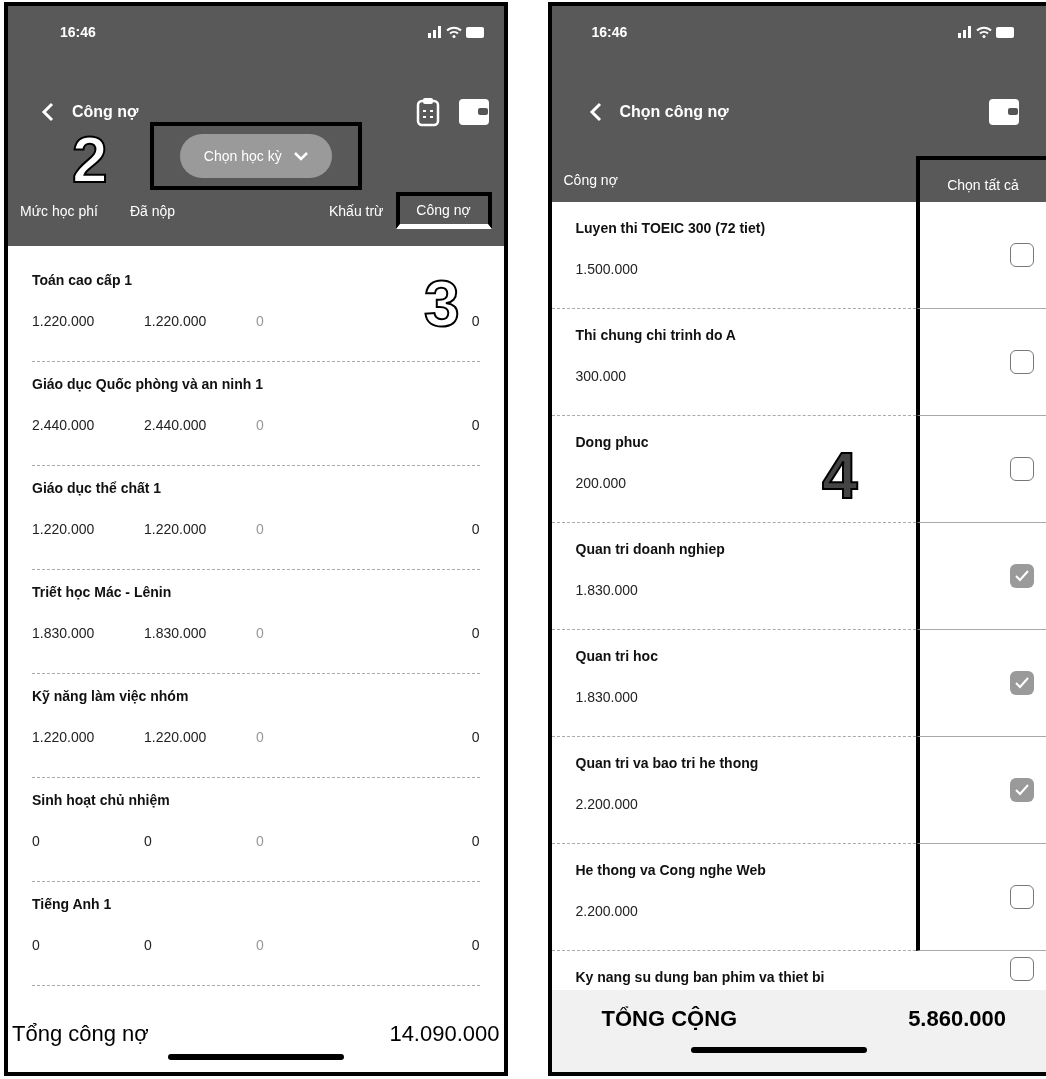  I want to click on fee-name: Quan tri doanh nghiep, so click(650, 549).